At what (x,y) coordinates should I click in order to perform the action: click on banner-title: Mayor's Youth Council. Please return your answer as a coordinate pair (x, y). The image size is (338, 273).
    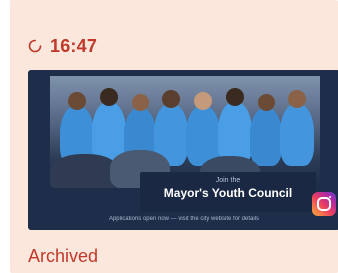
    Looking at the image, I should click on (228, 193).